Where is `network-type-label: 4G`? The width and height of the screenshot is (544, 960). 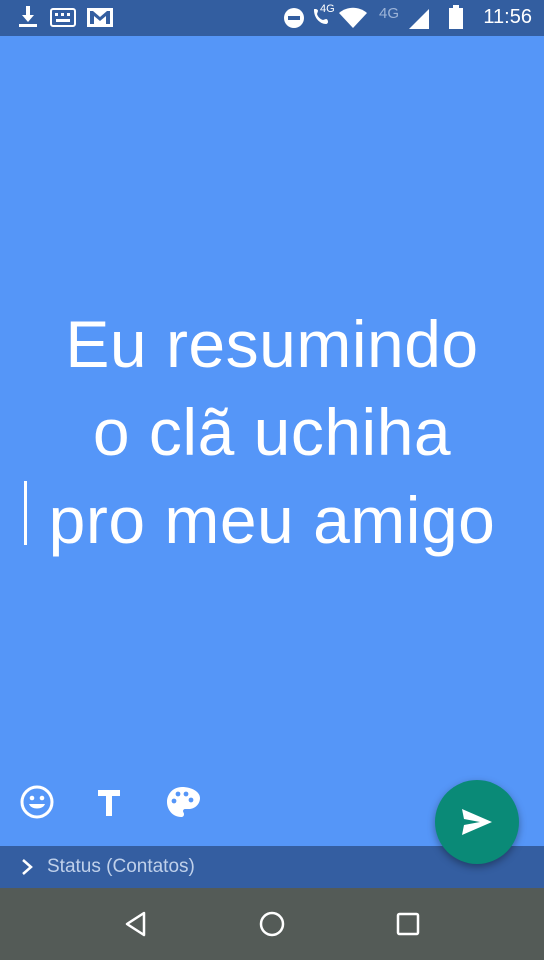 network-type-label: 4G is located at coordinates (327, 9).